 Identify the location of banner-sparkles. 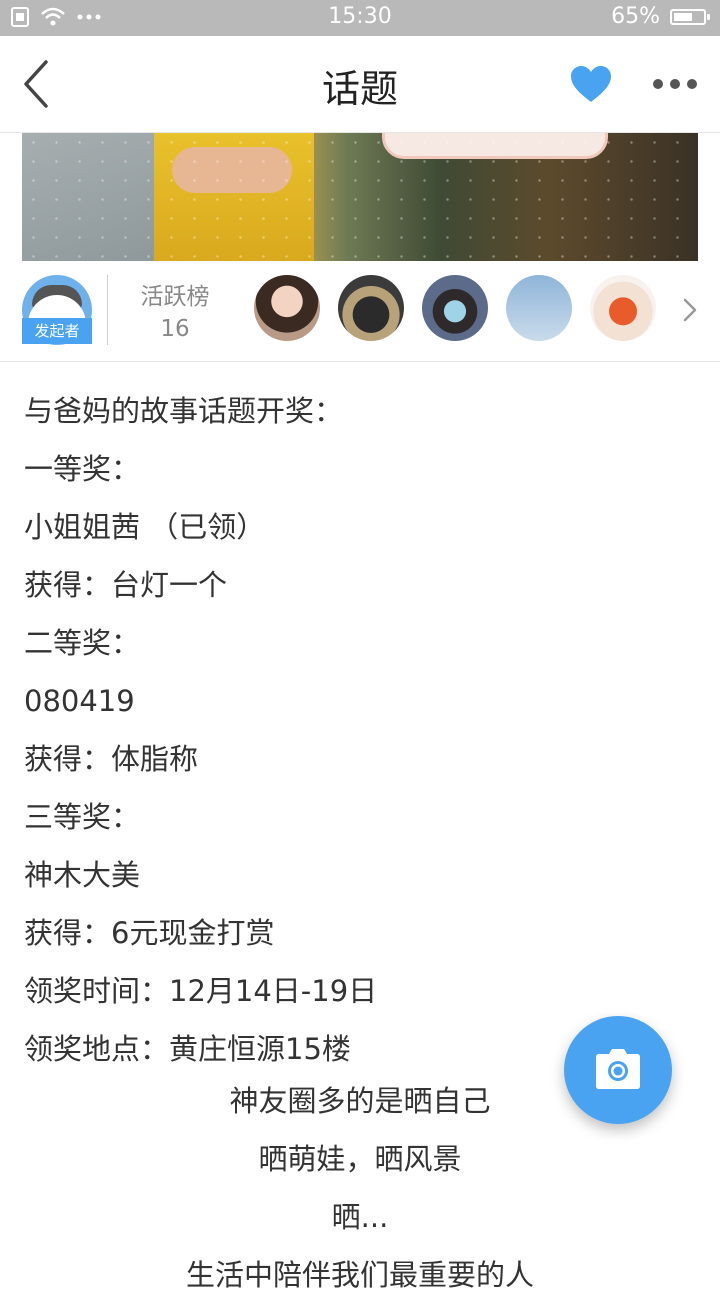
(360, 197).